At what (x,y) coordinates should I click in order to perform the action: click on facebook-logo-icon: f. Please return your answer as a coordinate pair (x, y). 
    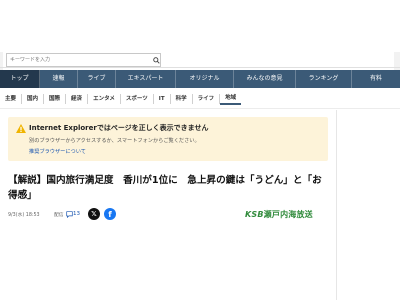
    Looking at the image, I should click on (110, 214).